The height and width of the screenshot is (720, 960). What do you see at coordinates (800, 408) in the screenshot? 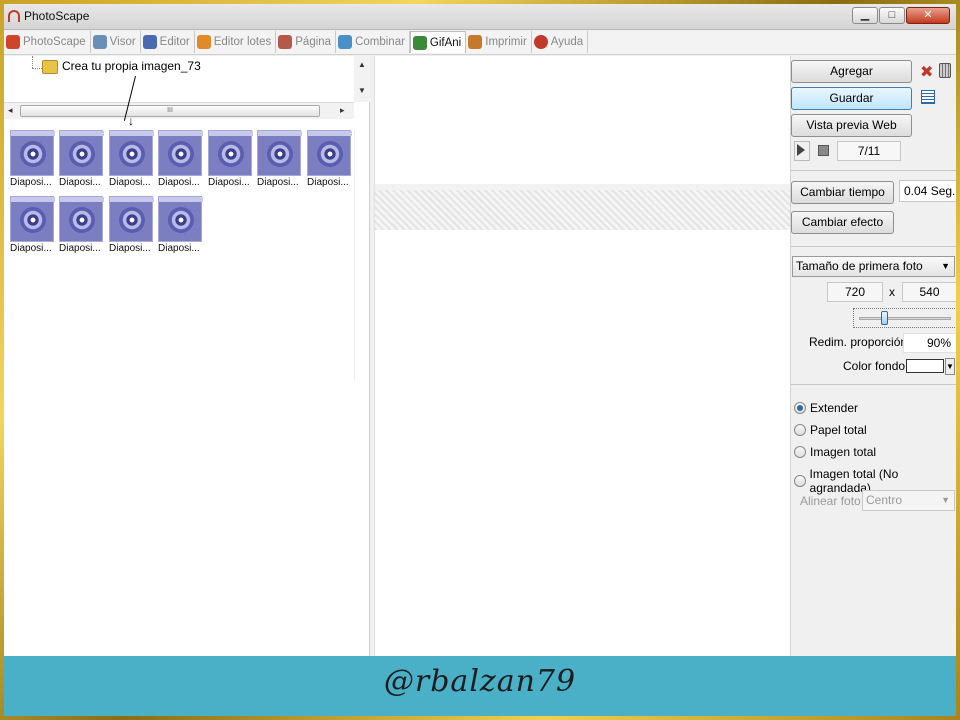
I see `radio-button-checked` at bounding box center [800, 408].